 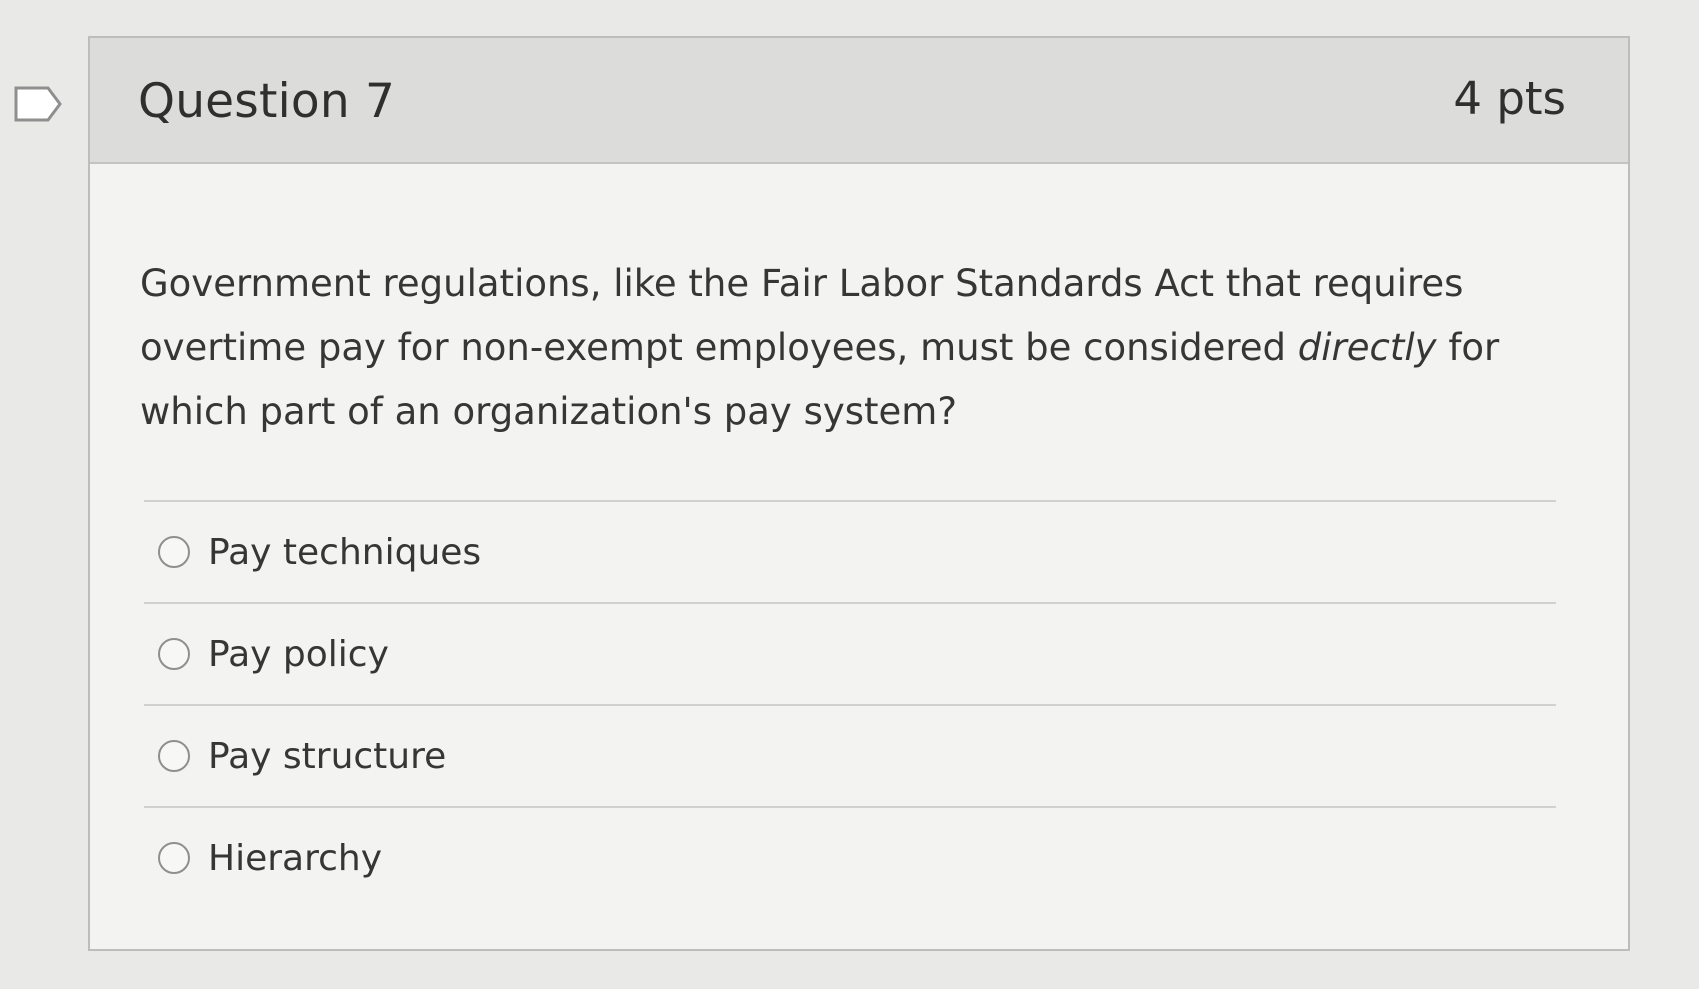 I want to click on question-text-emphasis: directly, so click(x=1367, y=347).